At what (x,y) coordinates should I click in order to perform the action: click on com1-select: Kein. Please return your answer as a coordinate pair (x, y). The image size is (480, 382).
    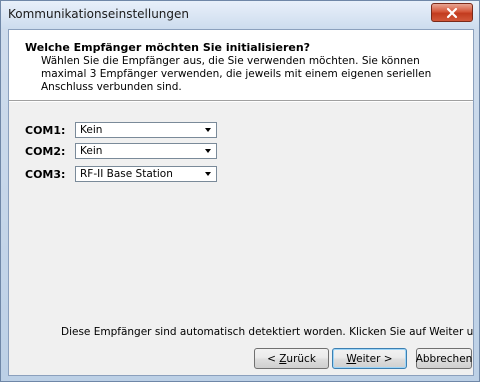
    Looking at the image, I should click on (146, 130).